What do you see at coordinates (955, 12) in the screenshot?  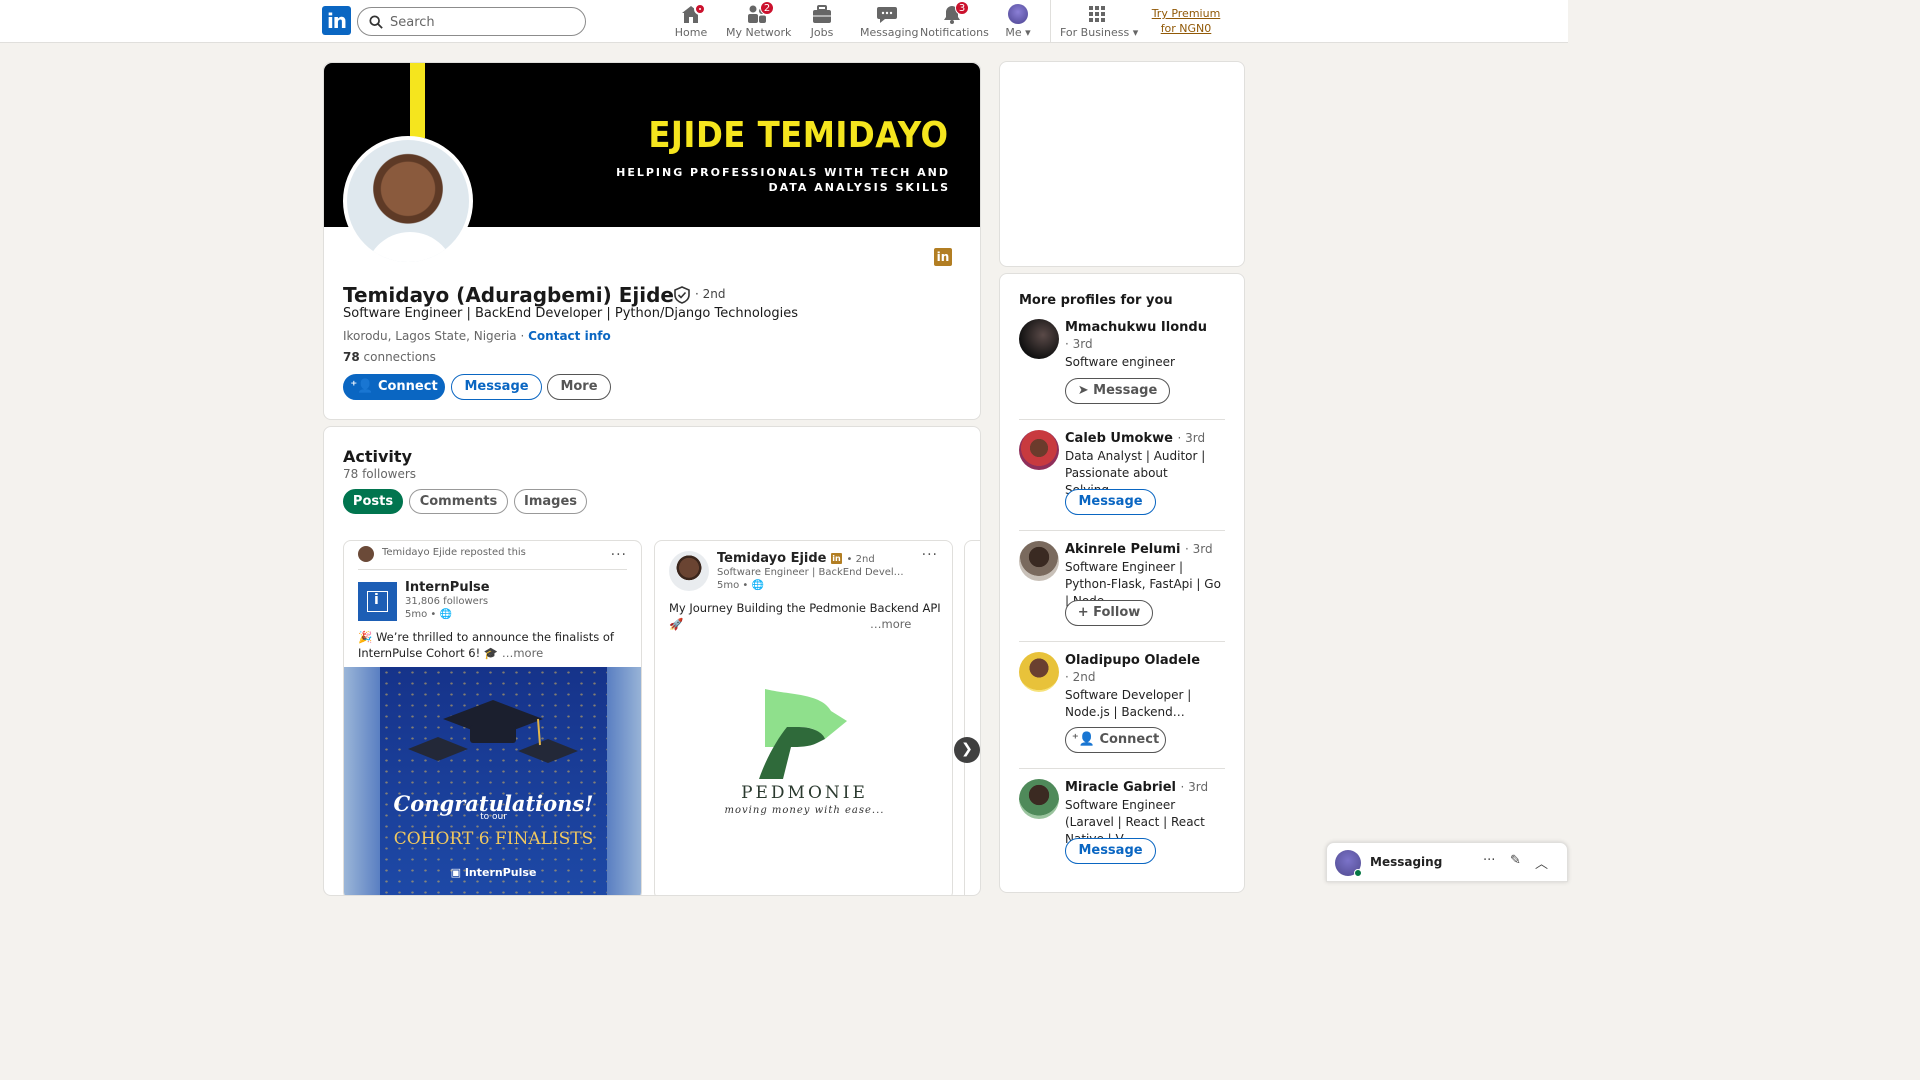 I see `bell-icon: 3` at bounding box center [955, 12].